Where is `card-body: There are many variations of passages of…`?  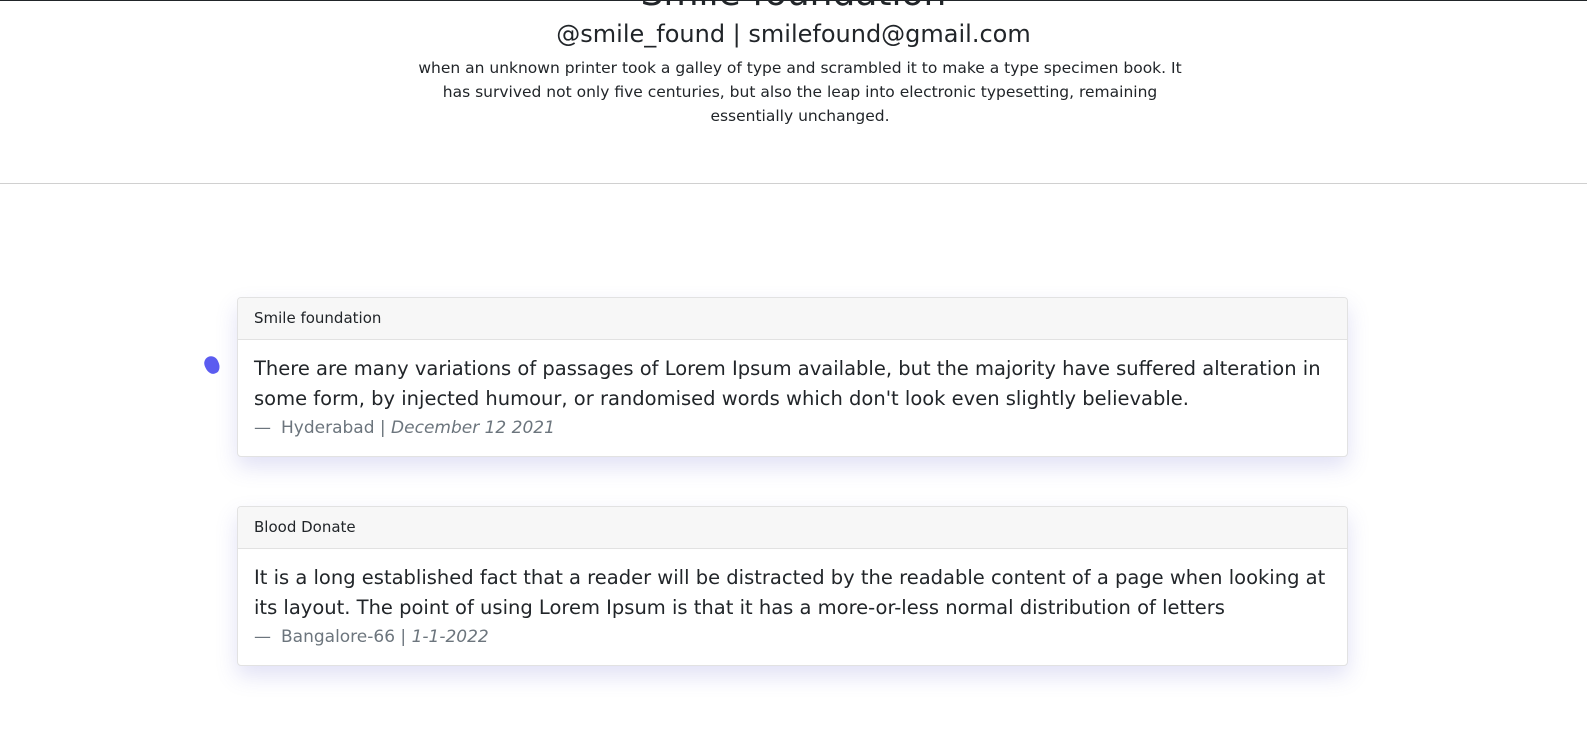
card-body: There are many variations of passages of… is located at coordinates (792, 390).